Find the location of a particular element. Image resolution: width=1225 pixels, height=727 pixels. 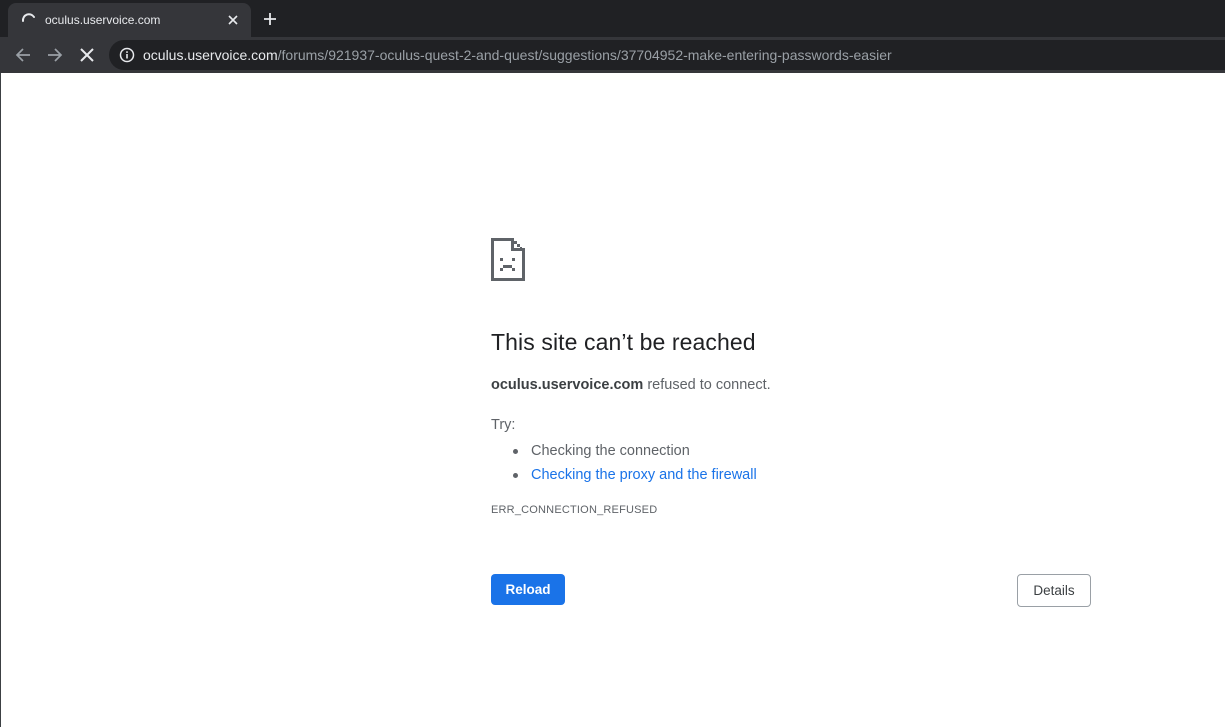

info-icon is located at coordinates (127, 55).